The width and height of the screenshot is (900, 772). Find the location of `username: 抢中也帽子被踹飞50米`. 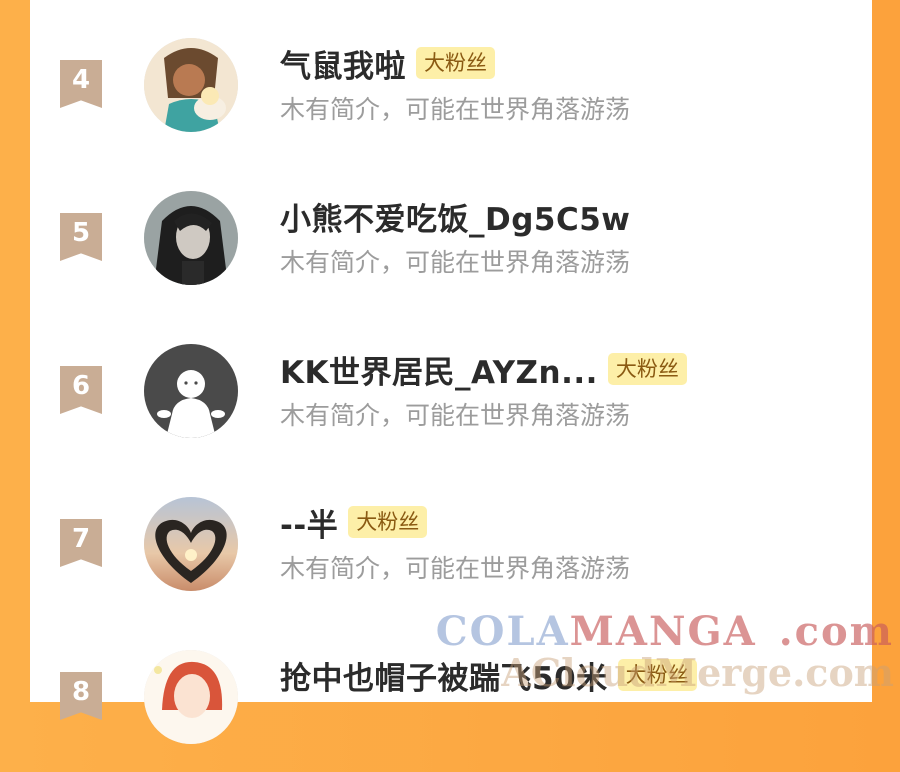

username: 抢中也帽子被踹飞50米 is located at coordinates (444, 675).